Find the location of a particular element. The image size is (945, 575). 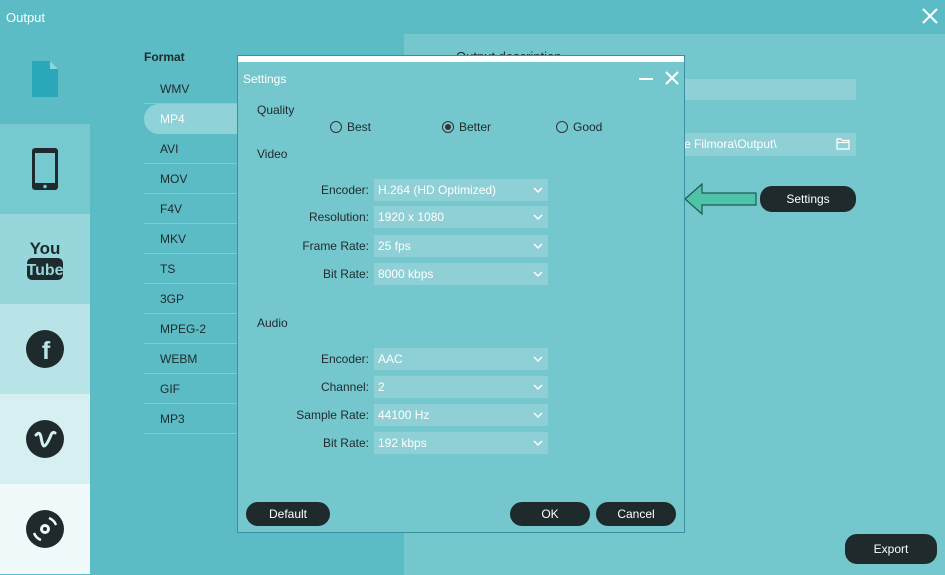

youtube-icon: You Tube is located at coordinates (45, 259).